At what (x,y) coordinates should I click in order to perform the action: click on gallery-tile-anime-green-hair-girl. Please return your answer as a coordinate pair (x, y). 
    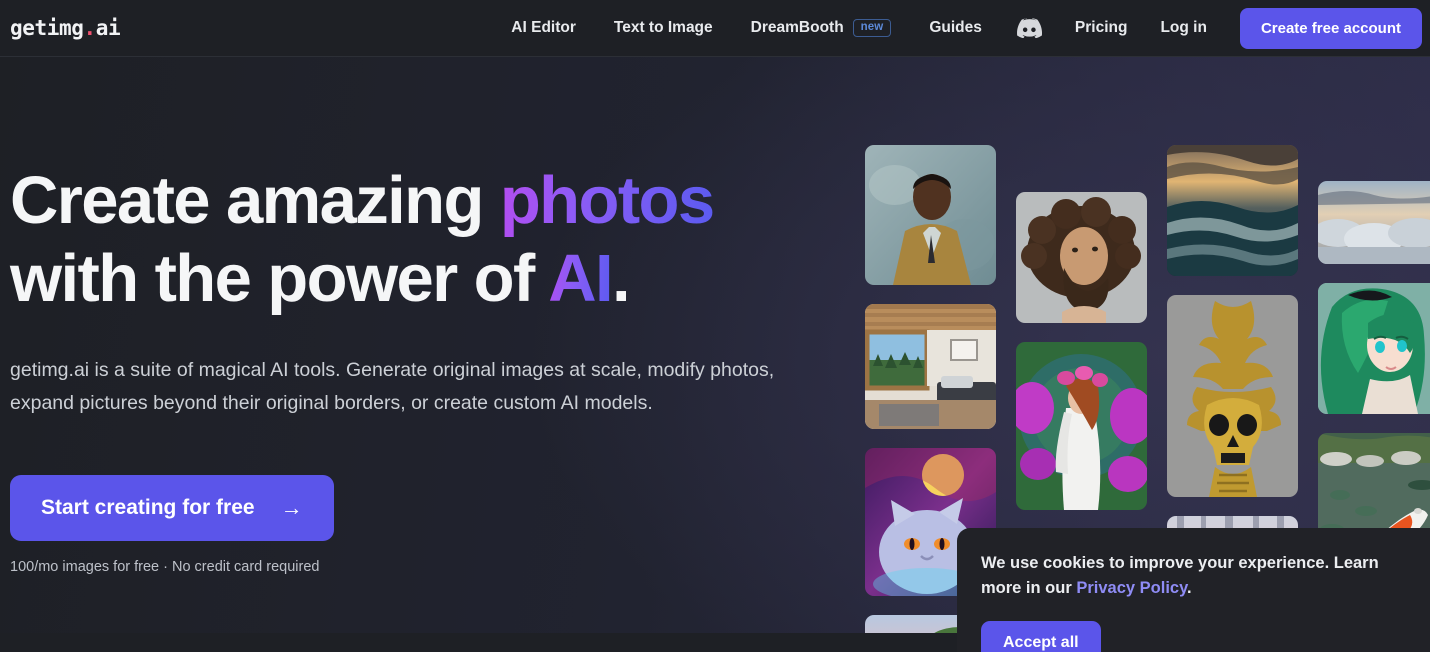
    Looking at the image, I should click on (1374, 348).